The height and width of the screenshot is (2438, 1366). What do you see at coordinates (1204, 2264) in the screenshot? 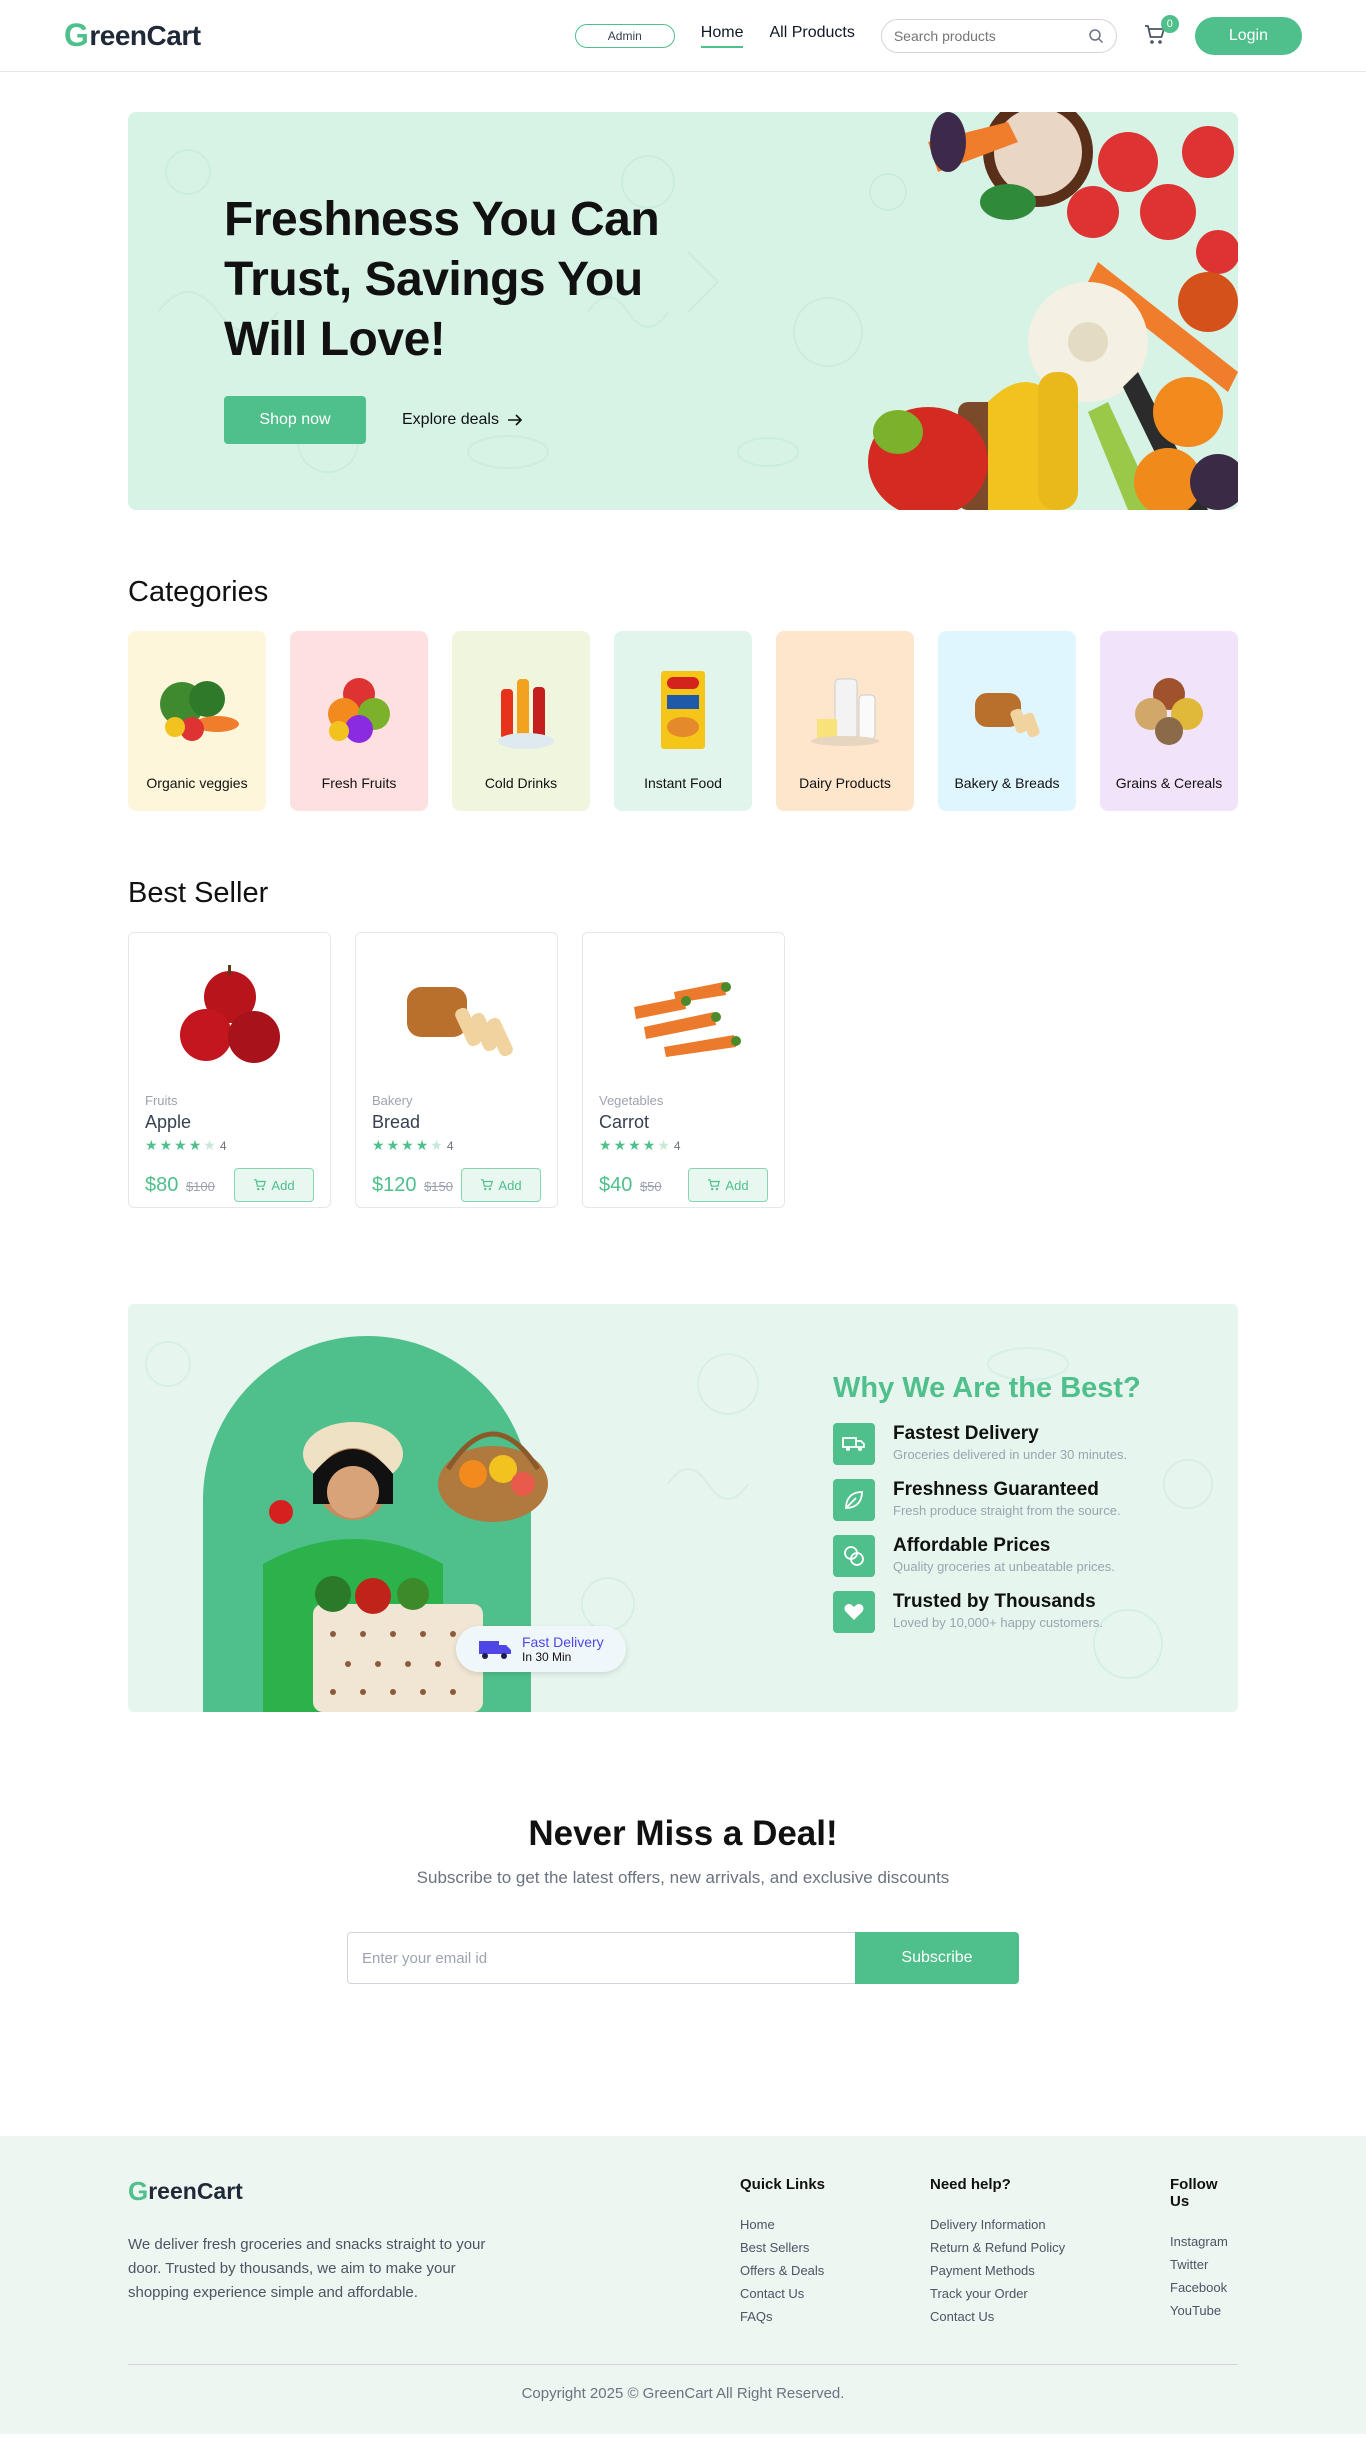
I see `footer-link: Twitter` at bounding box center [1204, 2264].